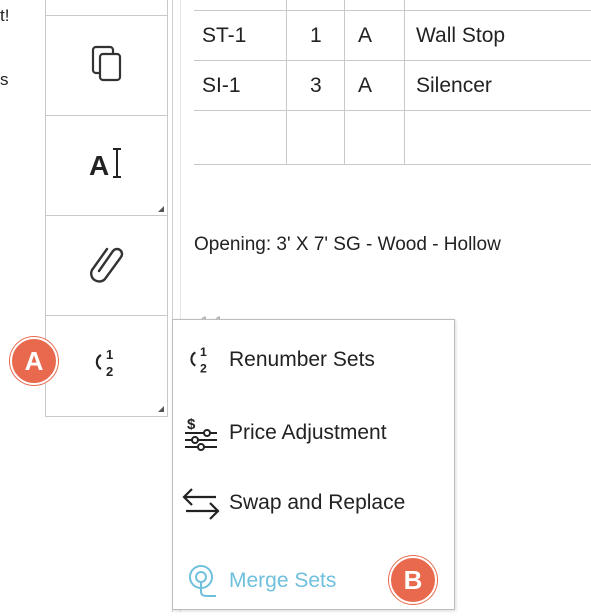 The image size is (591, 616). What do you see at coordinates (454, 85) in the screenshot?
I see `table-cell-description: Silencer` at bounding box center [454, 85].